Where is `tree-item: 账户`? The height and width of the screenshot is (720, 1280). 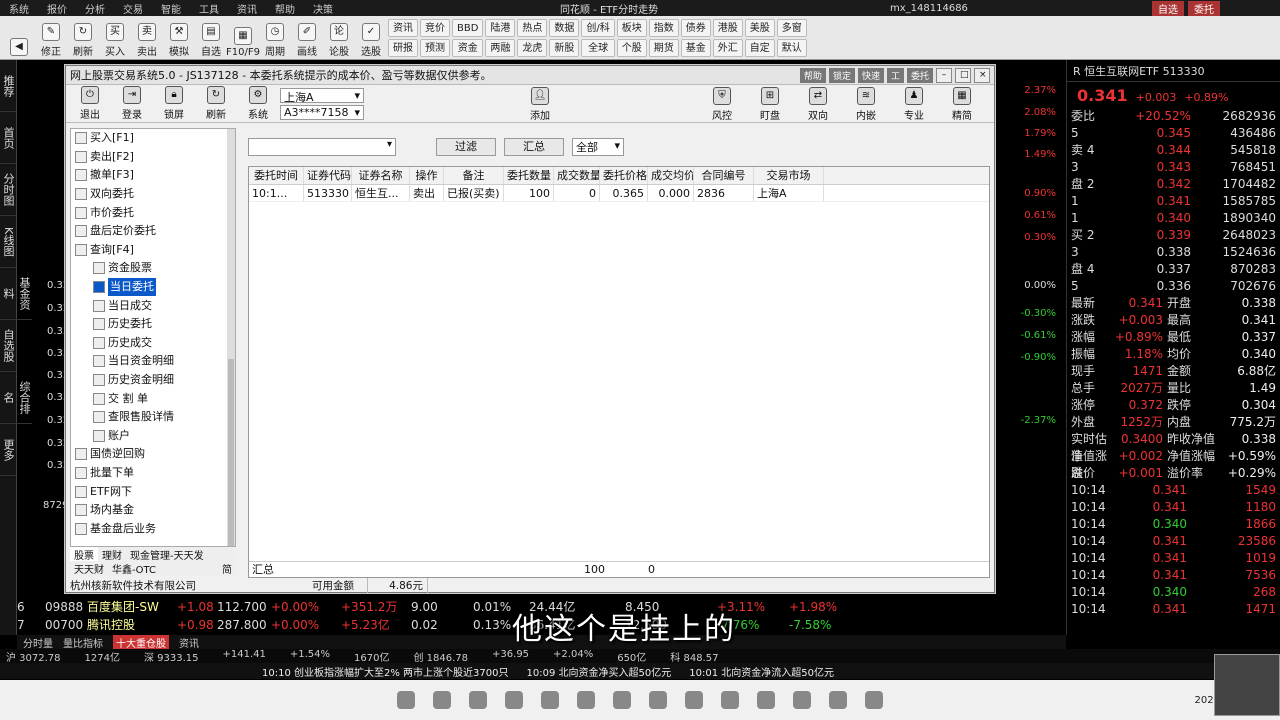 tree-item: 账户 is located at coordinates (153, 436).